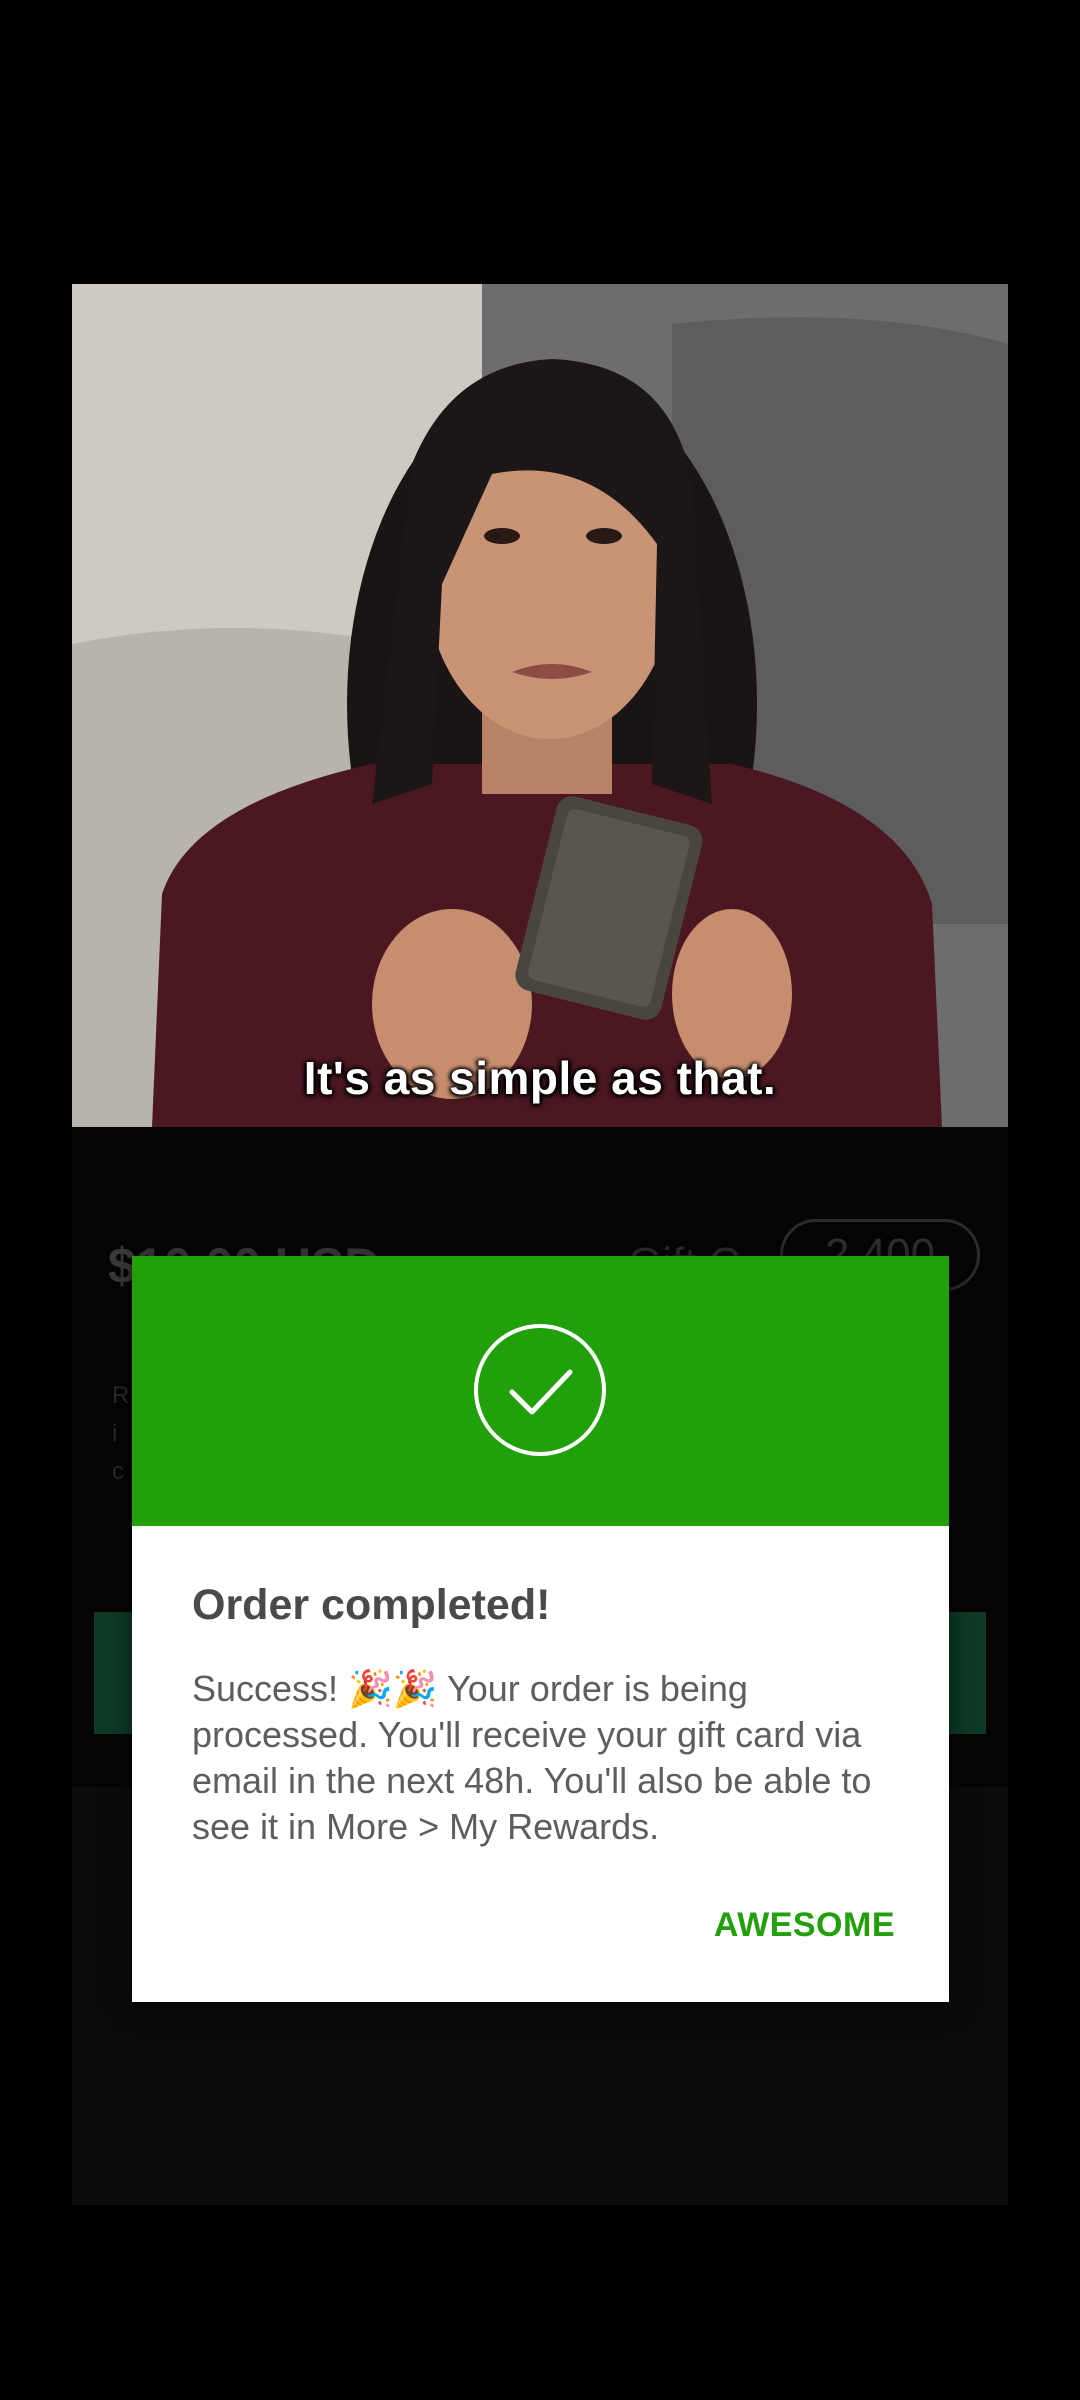 Image resolution: width=1080 pixels, height=2400 pixels. What do you see at coordinates (540, 1078) in the screenshot?
I see `video-subtitle: It's as simple as that.` at bounding box center [540, 1078].